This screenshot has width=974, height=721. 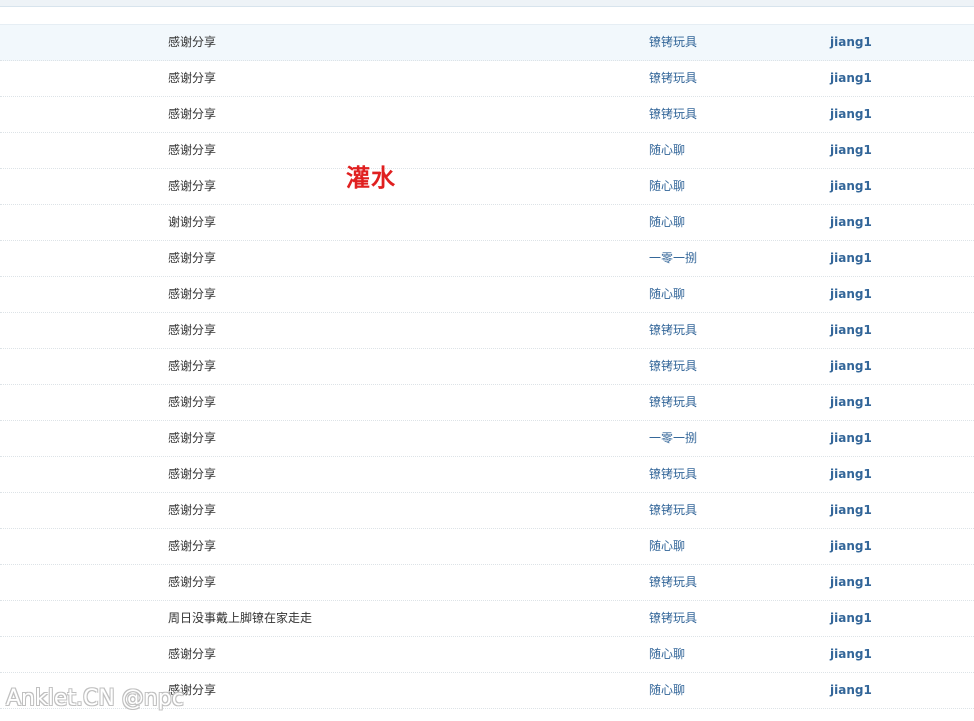 I want to click on post-title-link: 周日没事戴上脚镣在家走走, so click(x=240, y=618).